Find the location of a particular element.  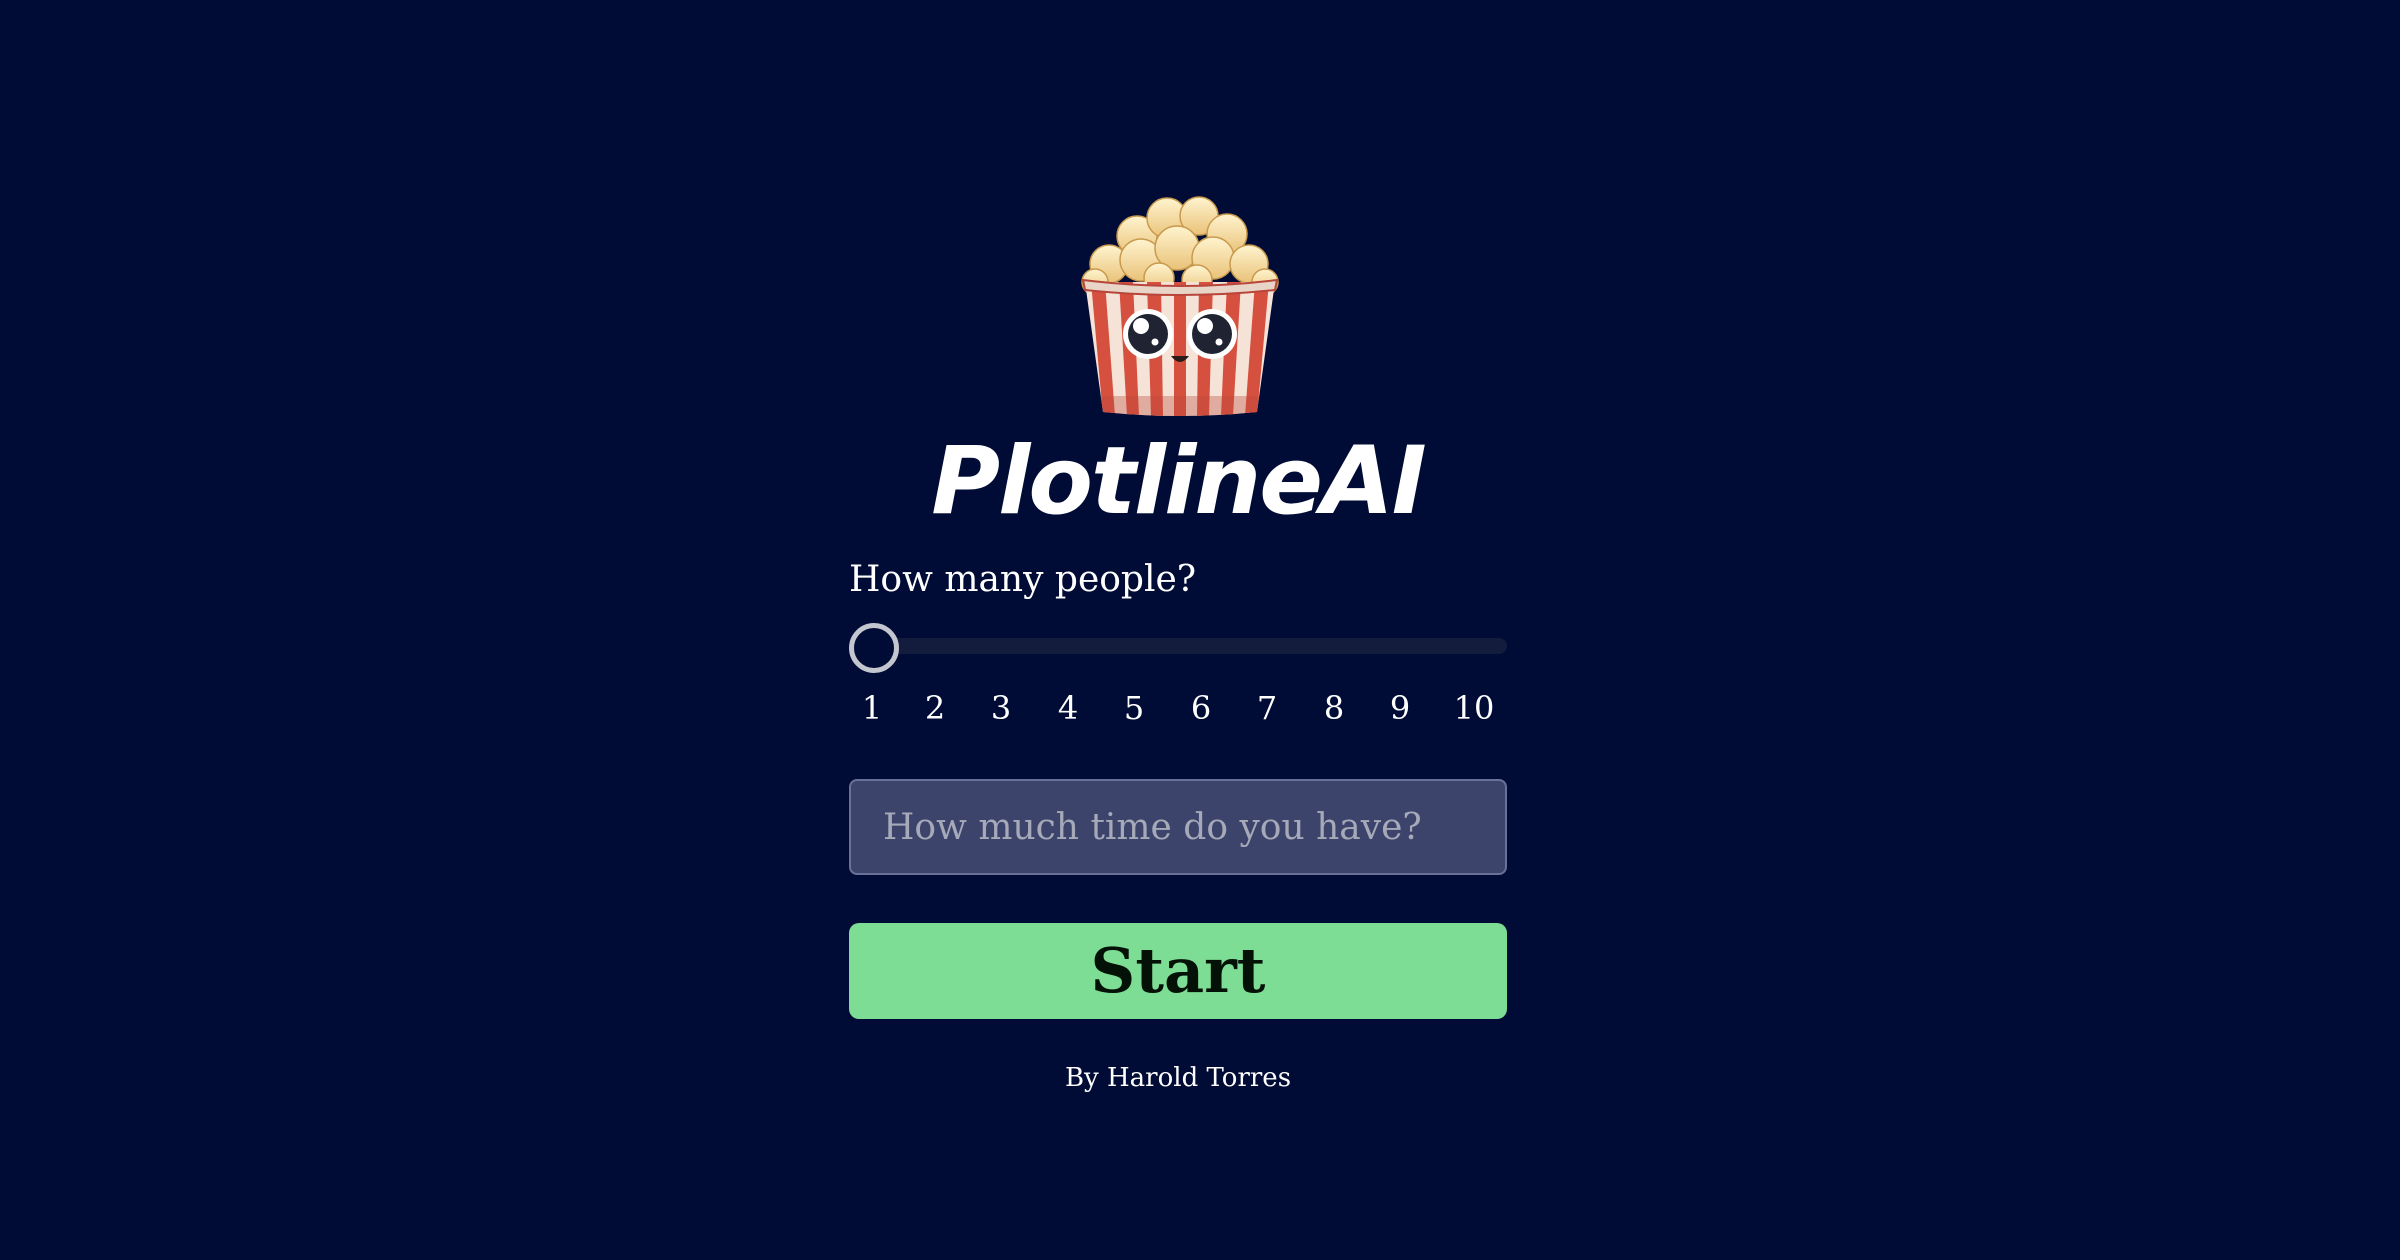

slider-tick-6: 6 is located at coordinates (1201, 708).